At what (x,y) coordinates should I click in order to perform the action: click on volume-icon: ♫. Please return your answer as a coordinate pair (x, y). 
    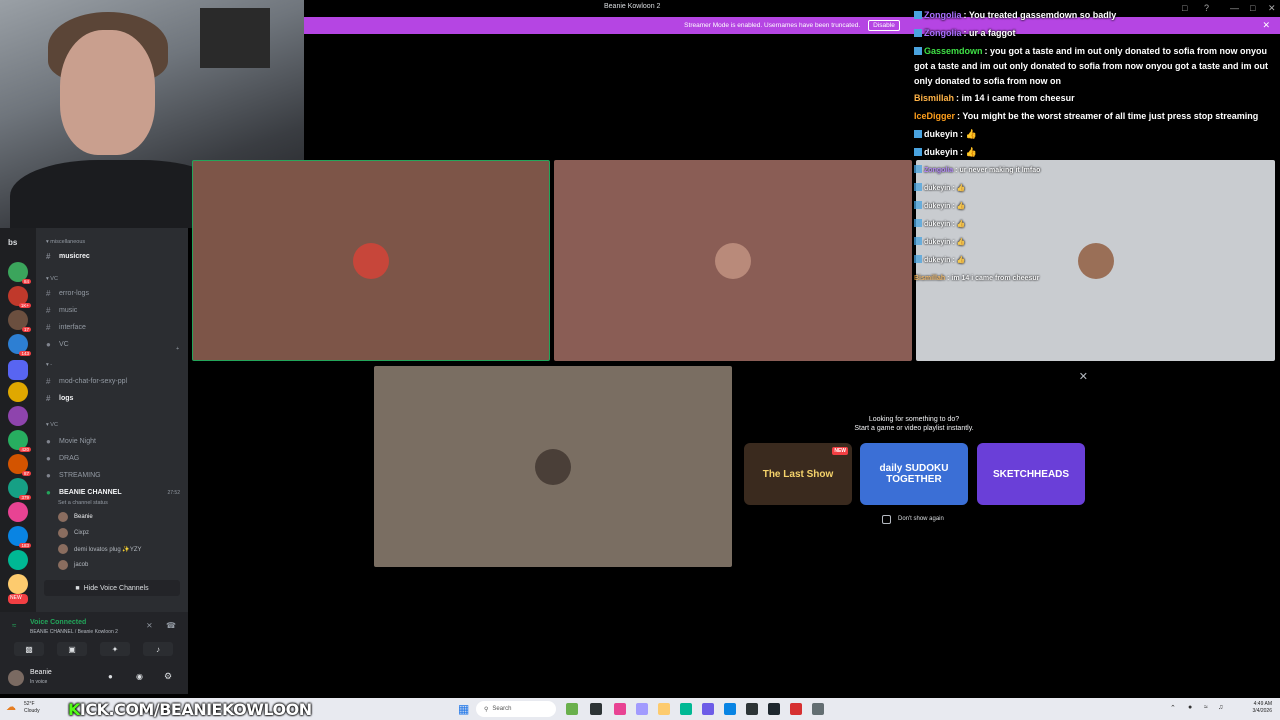
    Looking at the image, I should click on (1220, 707).